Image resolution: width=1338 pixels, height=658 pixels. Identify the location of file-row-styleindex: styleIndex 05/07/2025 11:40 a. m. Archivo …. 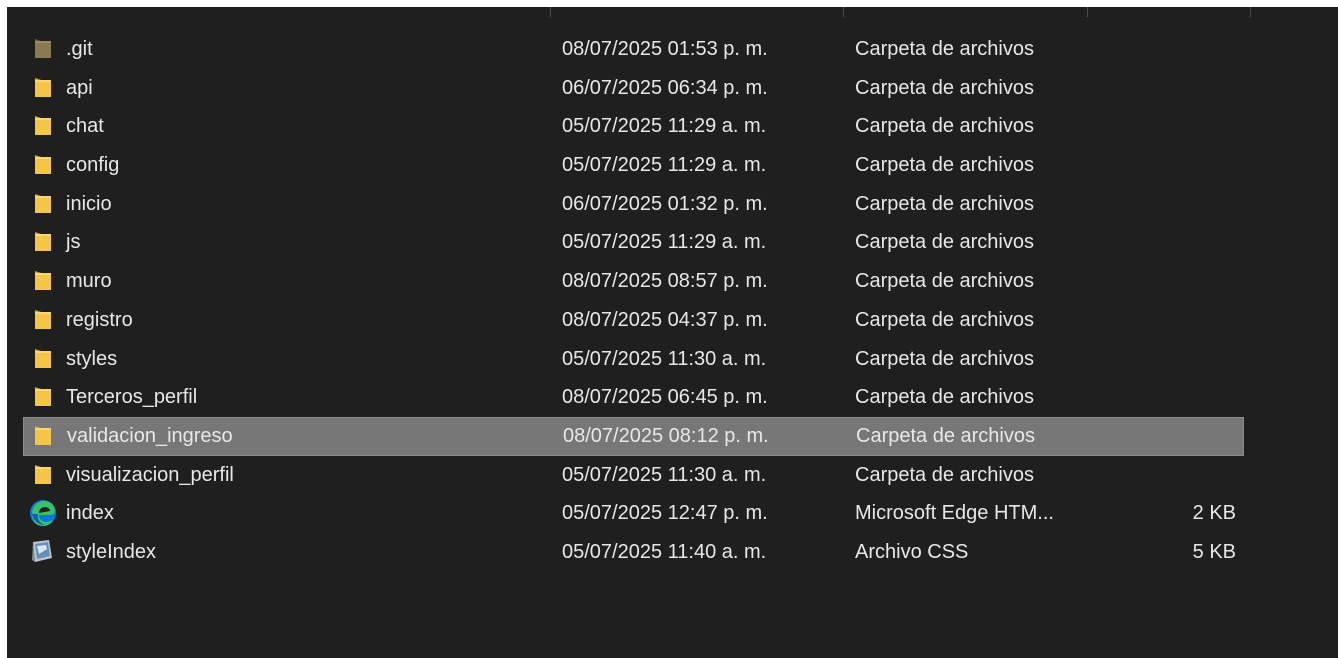
(633, 552).